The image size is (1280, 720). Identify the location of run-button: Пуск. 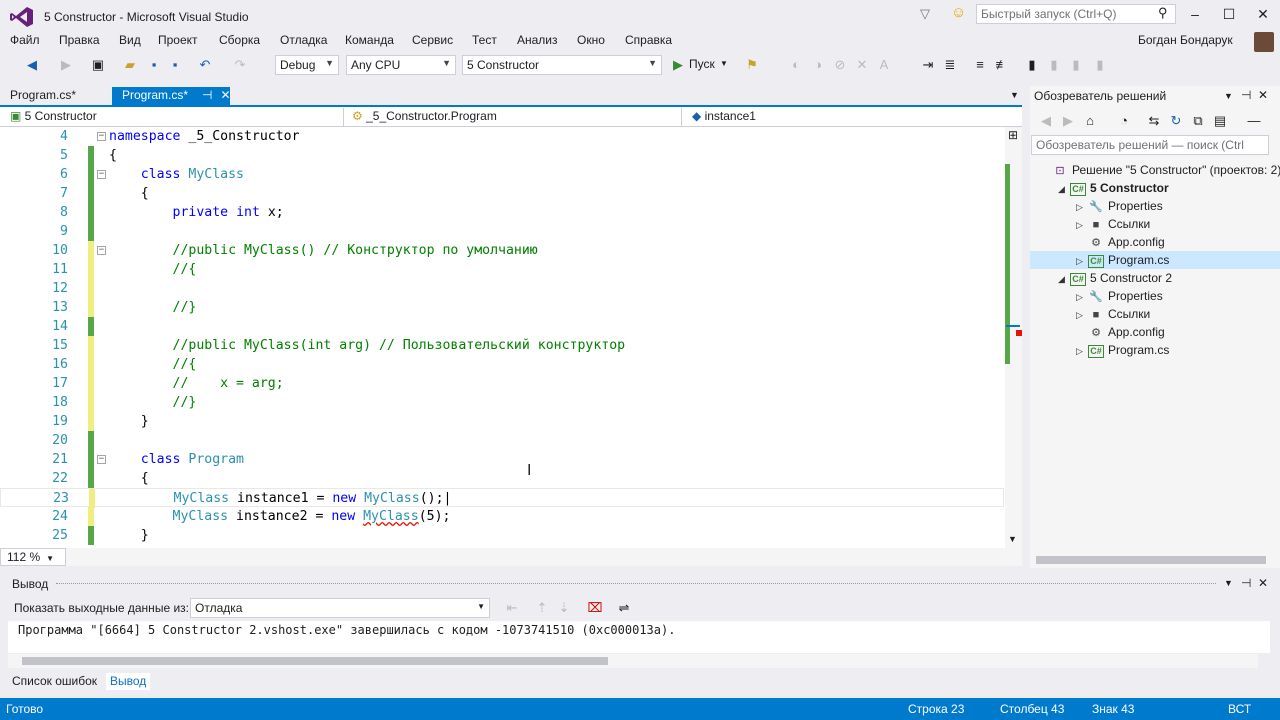
(702, 64).